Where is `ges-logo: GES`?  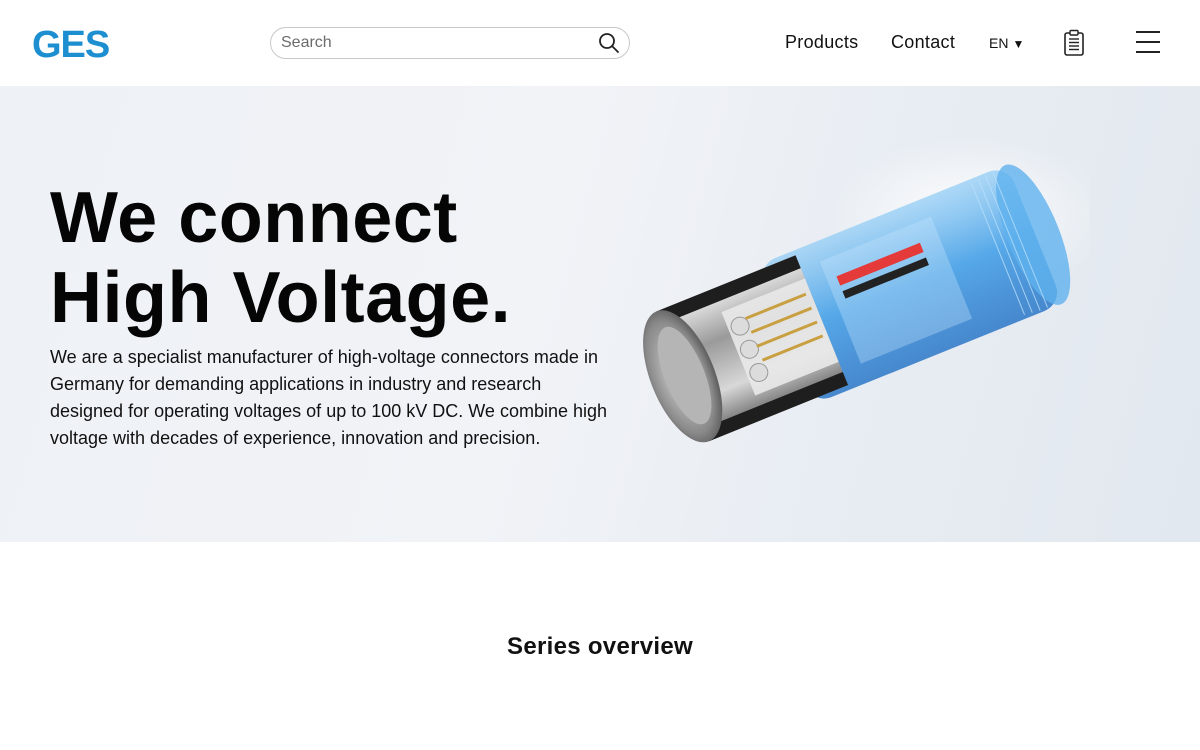
ges-logo: GES is located at coordinates (74, 45).